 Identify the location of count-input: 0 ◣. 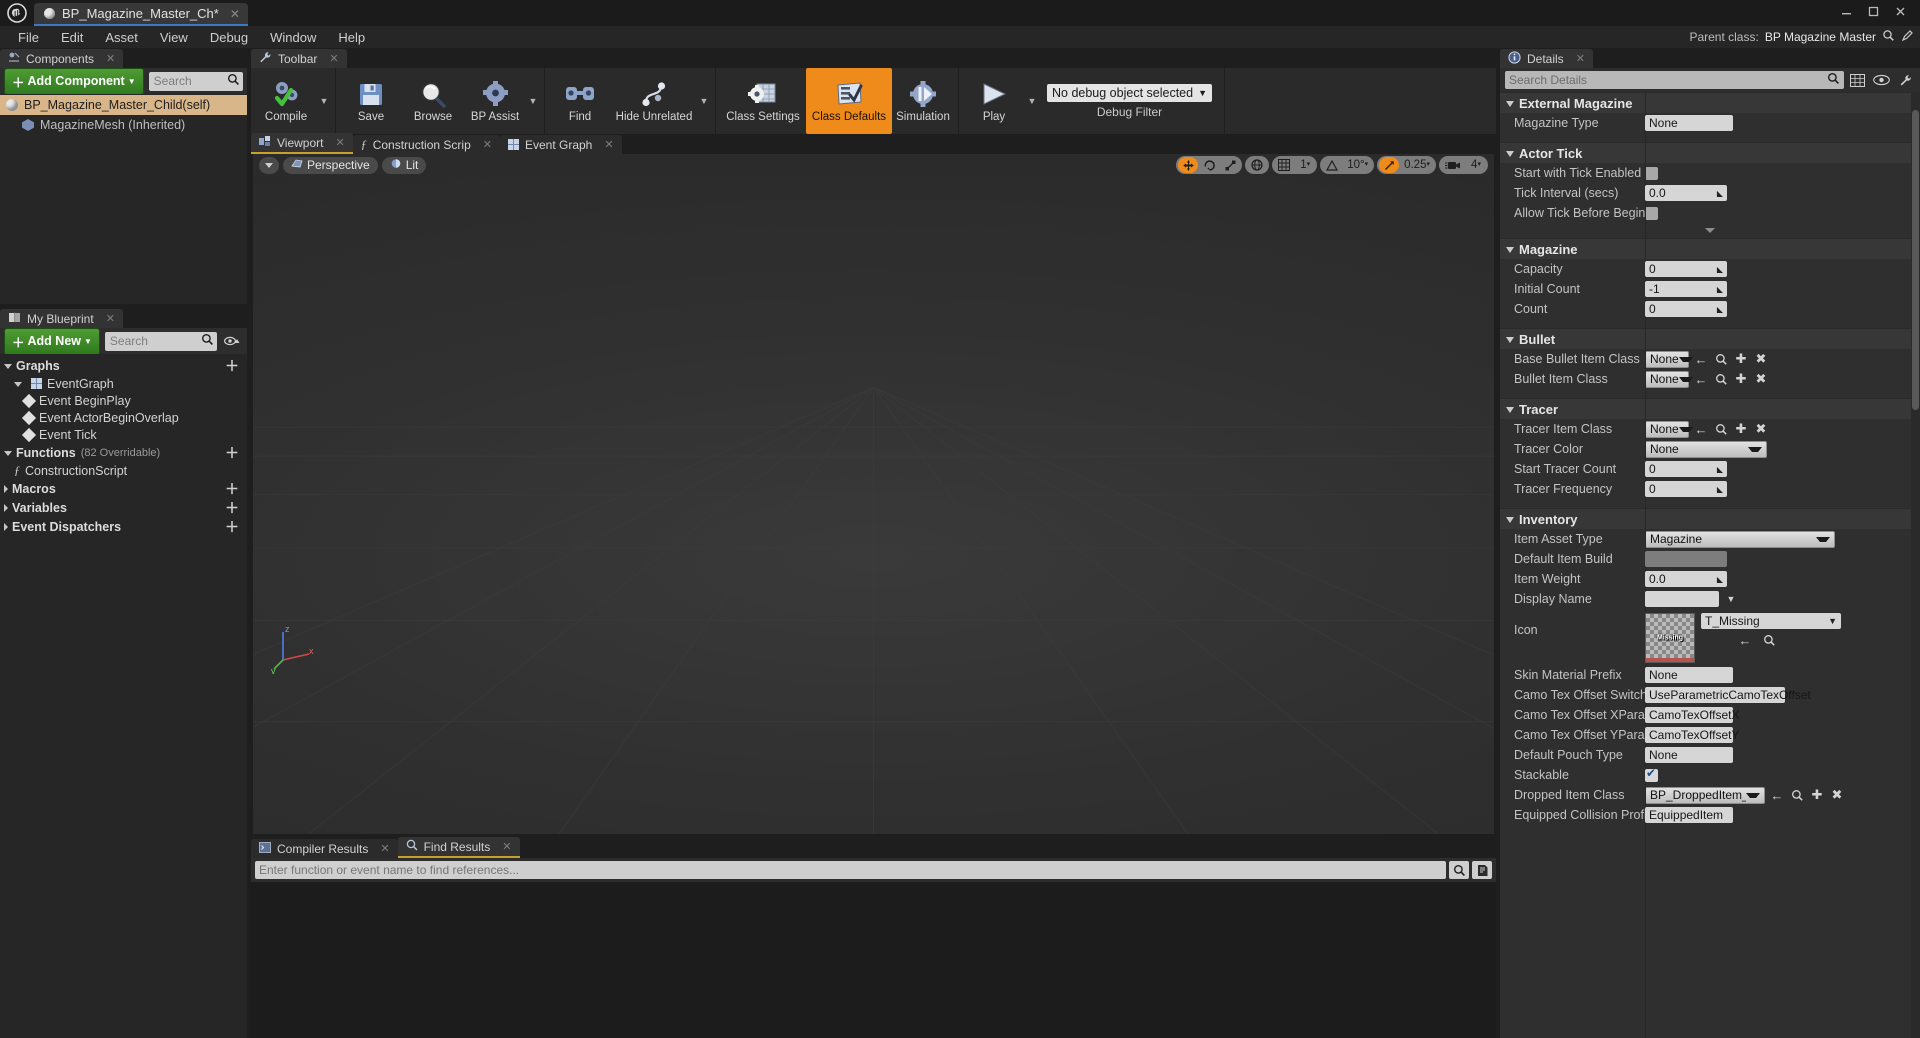
(1686, 309).